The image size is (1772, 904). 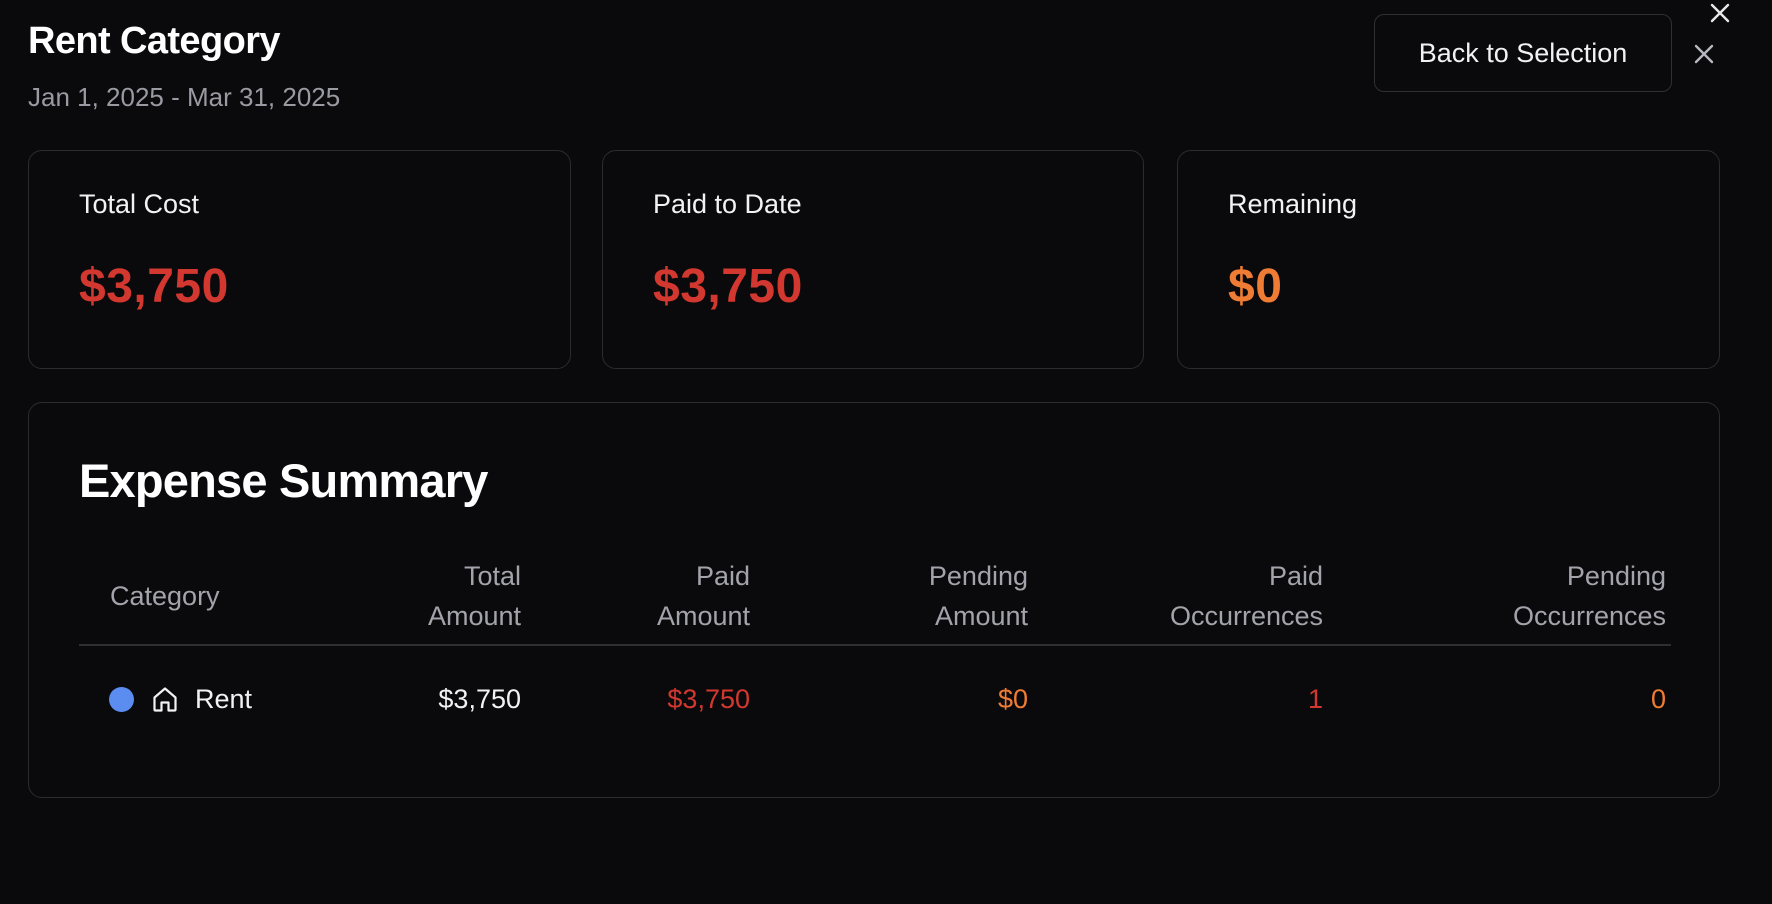 What do you see at coordinates (1293, 204) in the screenshot?
I see `card-label: Remaining` at bounding box center [1293, 204].